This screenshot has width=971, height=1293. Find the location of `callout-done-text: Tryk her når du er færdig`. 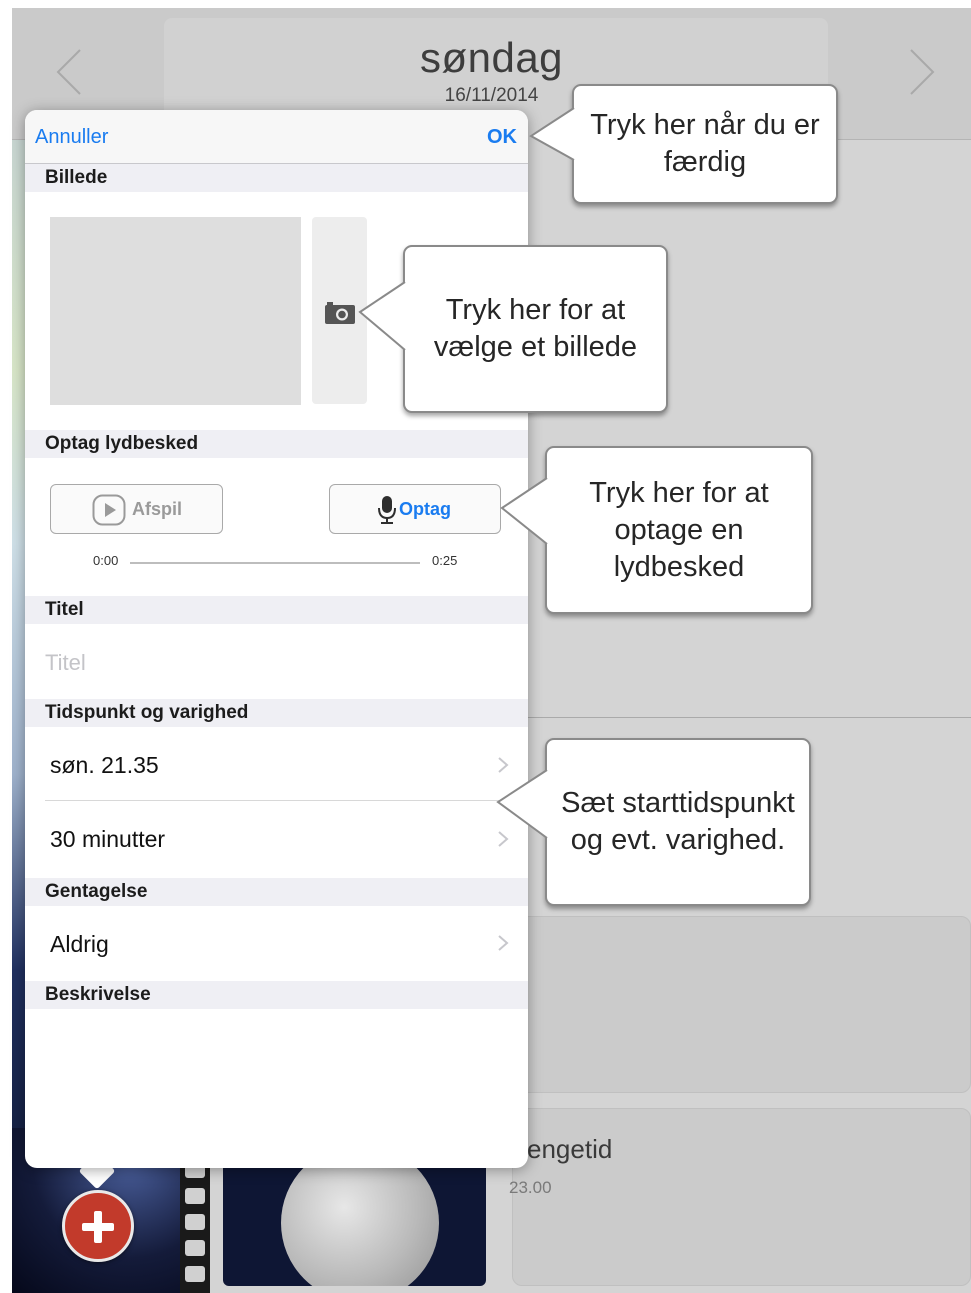

callout-done-text: Tryk her når du er færdig is located at coordinates (705, 143).